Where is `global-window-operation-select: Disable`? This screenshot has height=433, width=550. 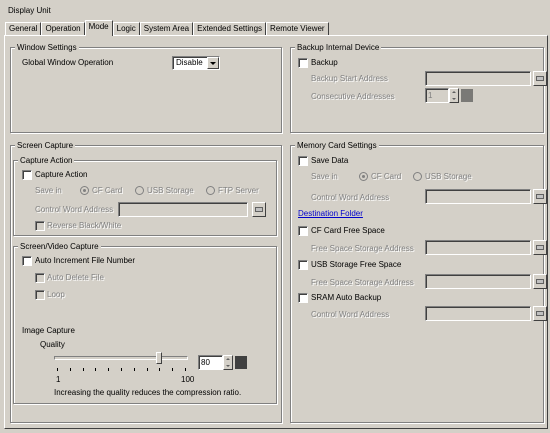 global-window-operation-select: Disable is located at coordinates (196, 63).